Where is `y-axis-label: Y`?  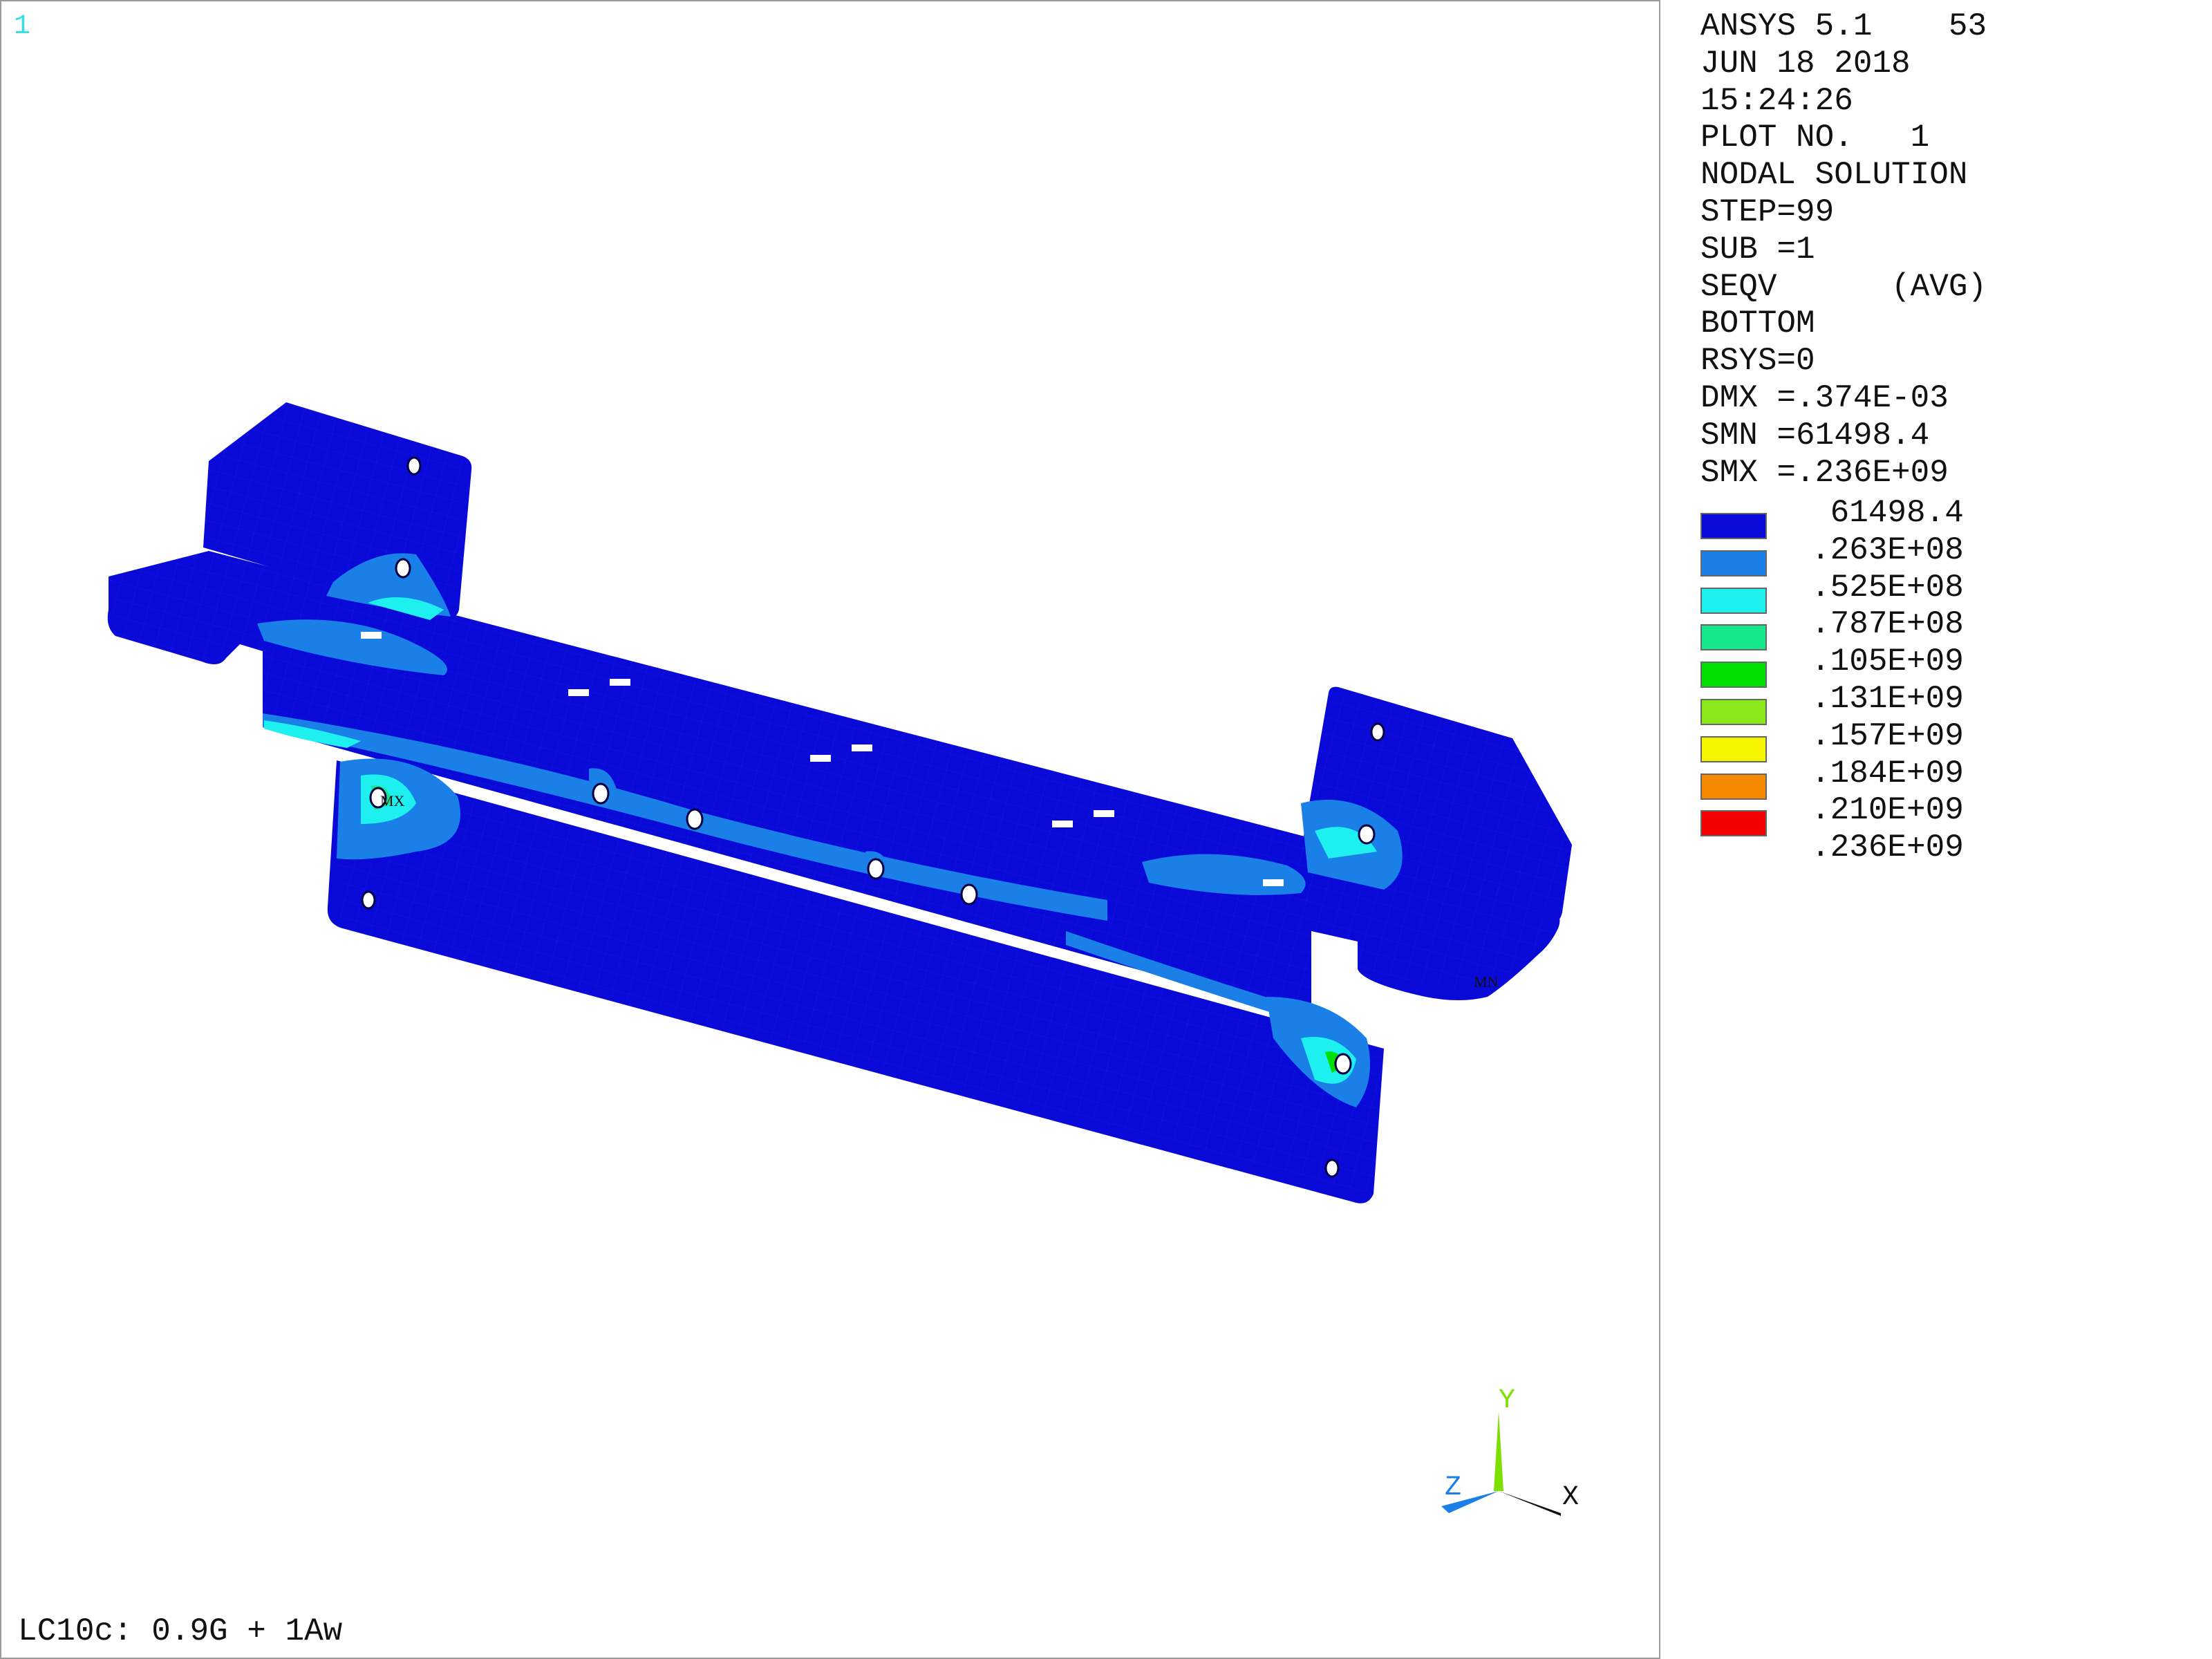 y-axis-label: Y is located at coordinates (1507, 1400).